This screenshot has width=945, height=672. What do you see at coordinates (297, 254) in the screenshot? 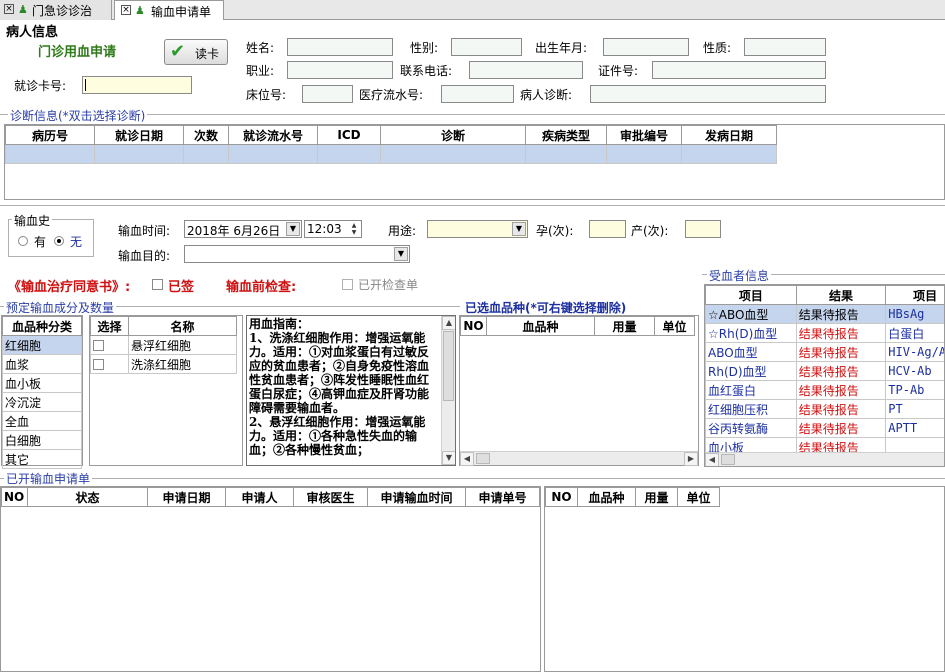
I see `purpose-select: ▼` at bounding box center [297, 254].